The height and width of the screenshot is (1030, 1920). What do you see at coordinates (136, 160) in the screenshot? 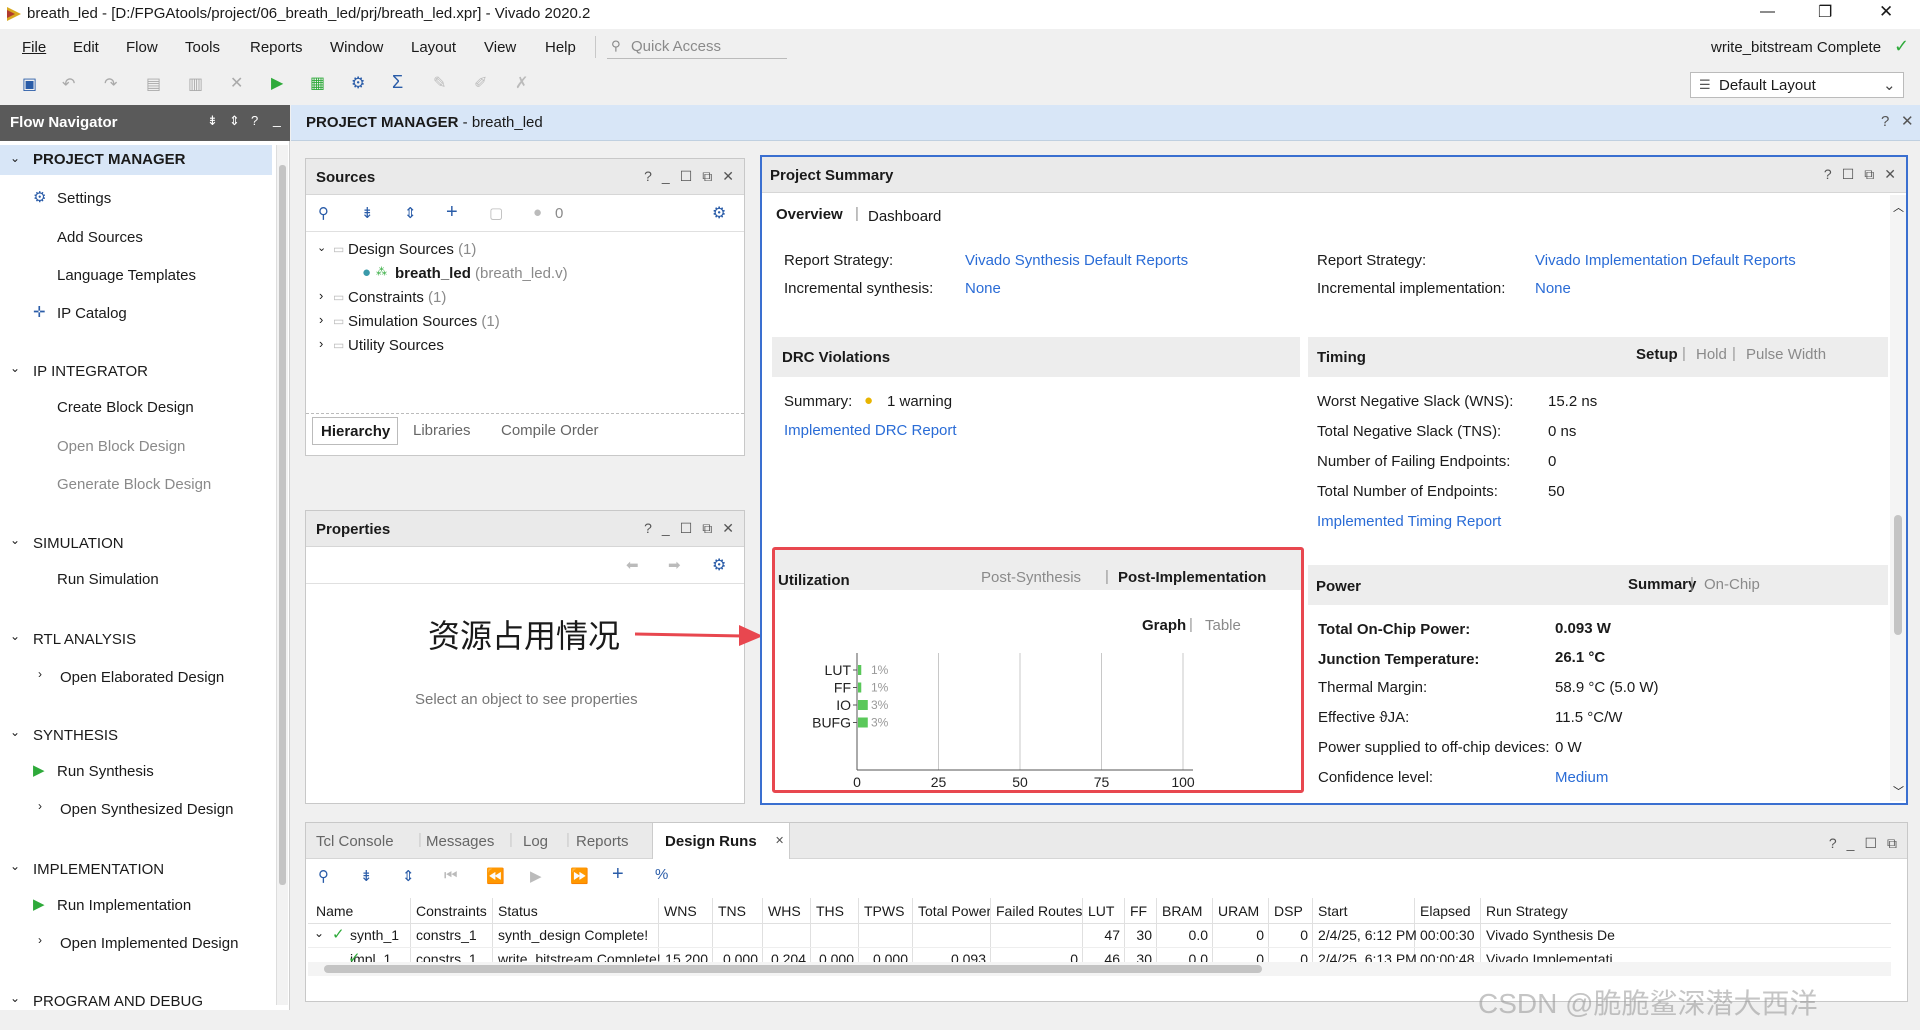
I see `section-project-manager: ⌄ PROJECT MANAGER` at bounding box center [136, 160].